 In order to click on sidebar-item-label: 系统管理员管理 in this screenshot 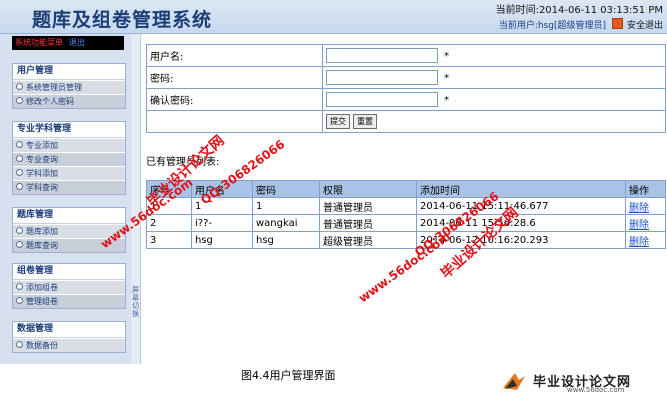, I will do `click(54, 87)`.